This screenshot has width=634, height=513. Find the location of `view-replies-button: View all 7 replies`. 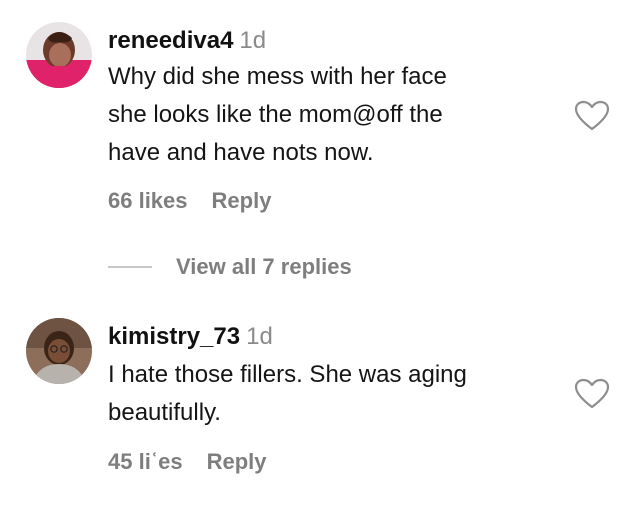

view-replies-button: View all 7 replies is located at coordinates (230, 267).